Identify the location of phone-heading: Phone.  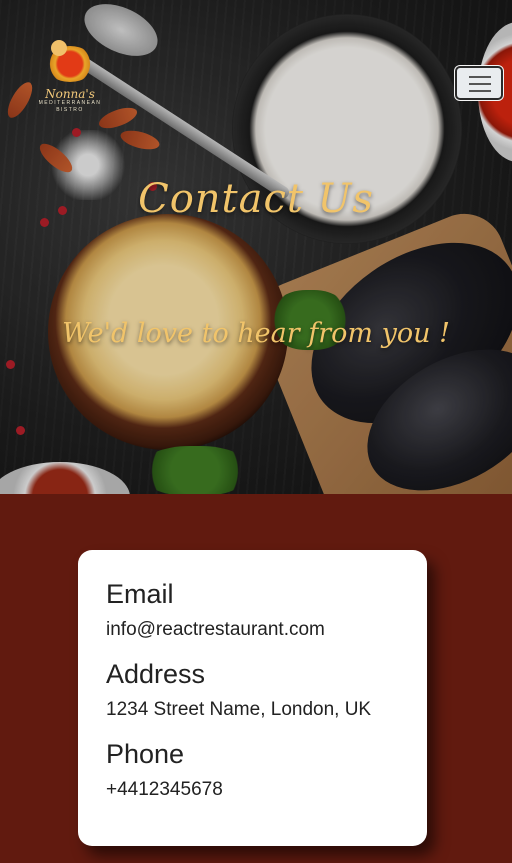
(145, 754).